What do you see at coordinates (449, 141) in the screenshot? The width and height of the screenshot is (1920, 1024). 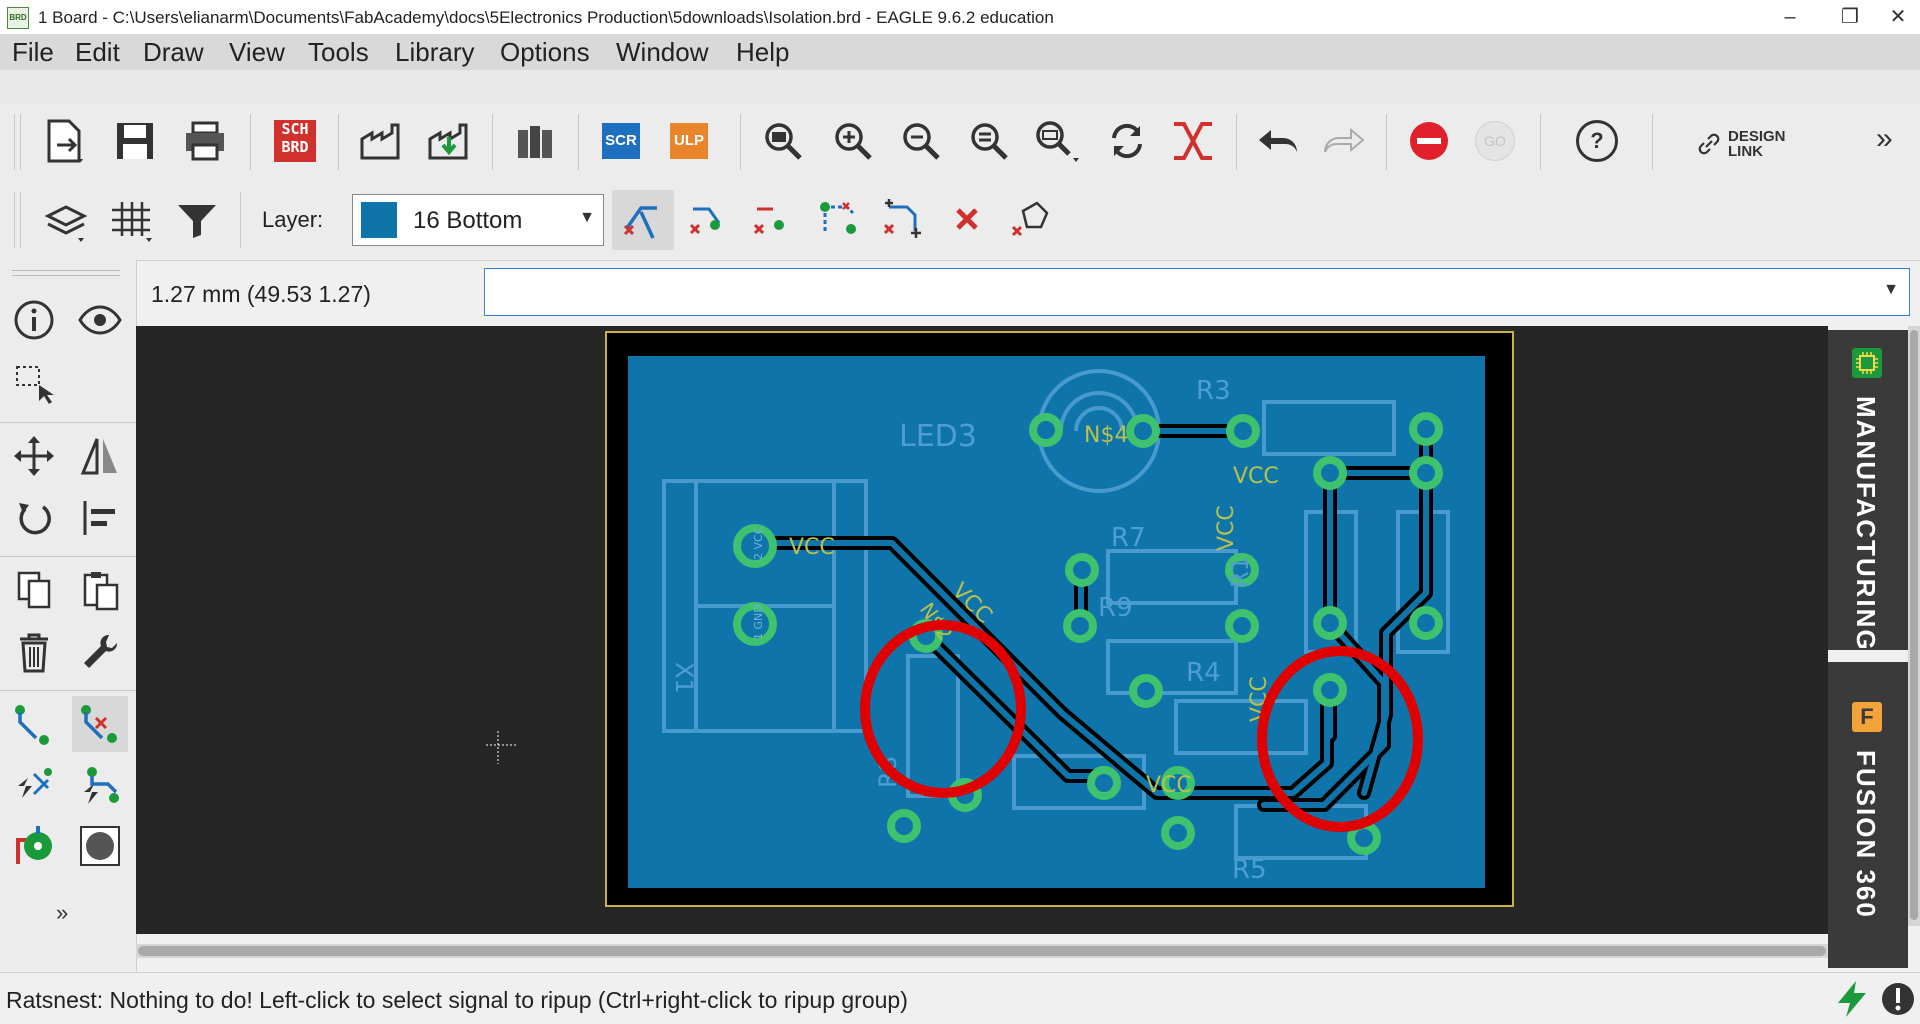 I see `manufacturing-export-icon` at bounding box center [449, 141].